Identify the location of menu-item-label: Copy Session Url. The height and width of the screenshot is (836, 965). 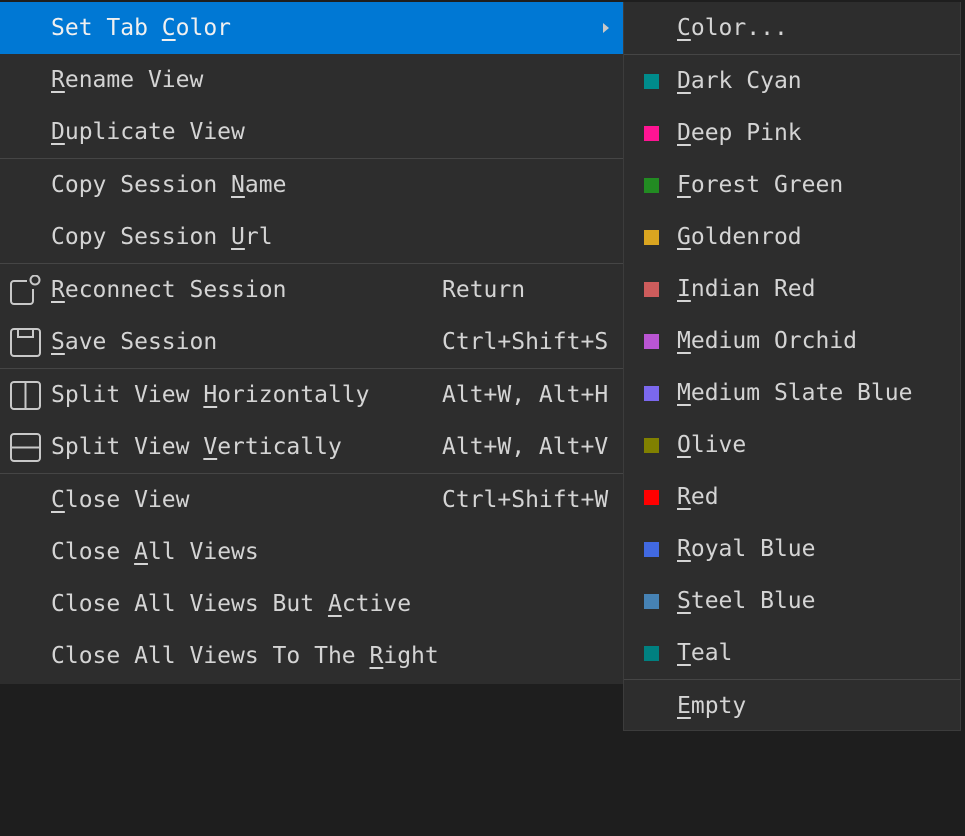
(162, 237).